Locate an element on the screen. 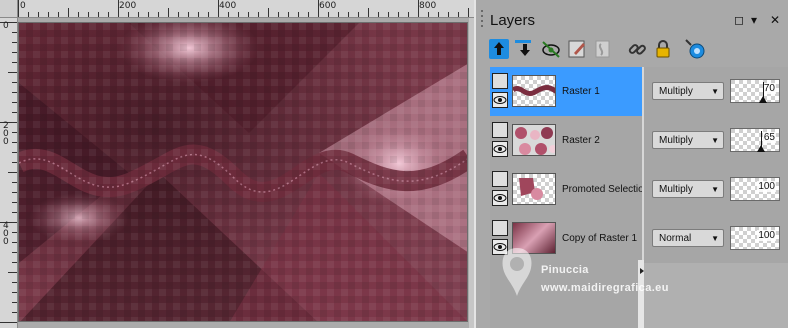 The height and width of the screenshot is (328, 788). layer-row-selected: Raster 1 is located at coordinates (566, 91).